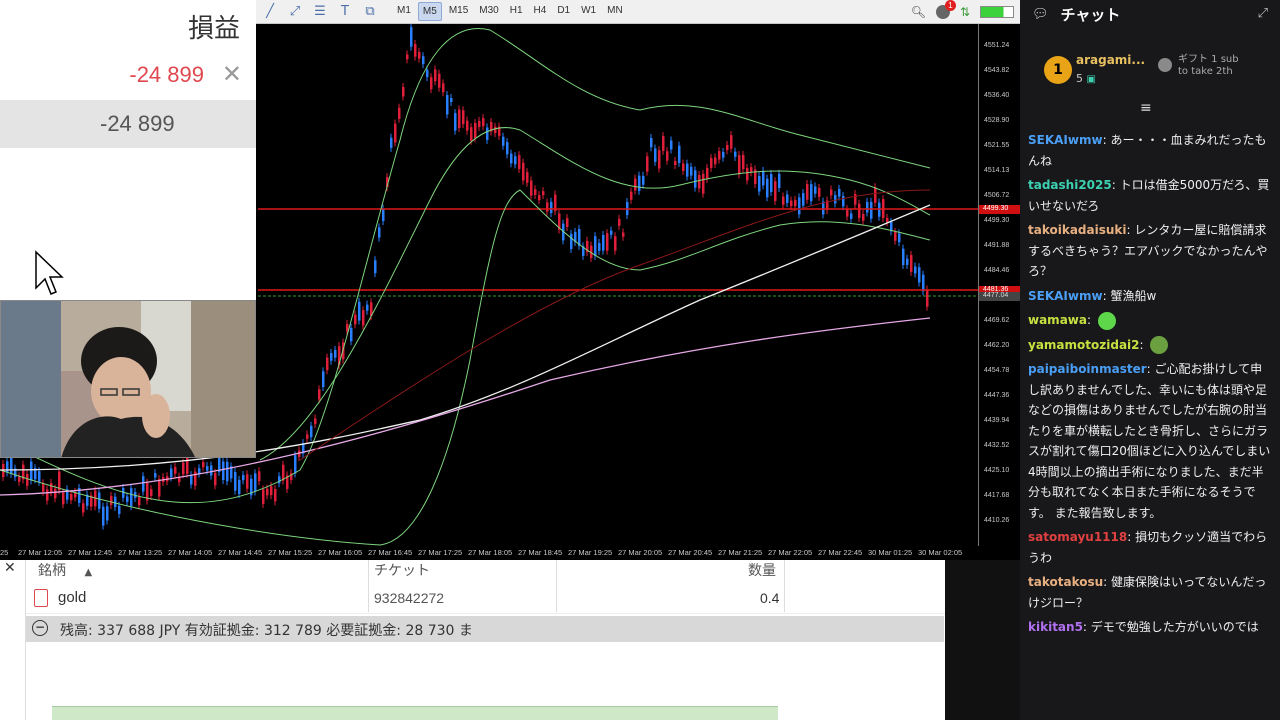 This screenshot has width=1280, height=720. I want to click on chat-username: tadashi2025, so click(1070, 185).